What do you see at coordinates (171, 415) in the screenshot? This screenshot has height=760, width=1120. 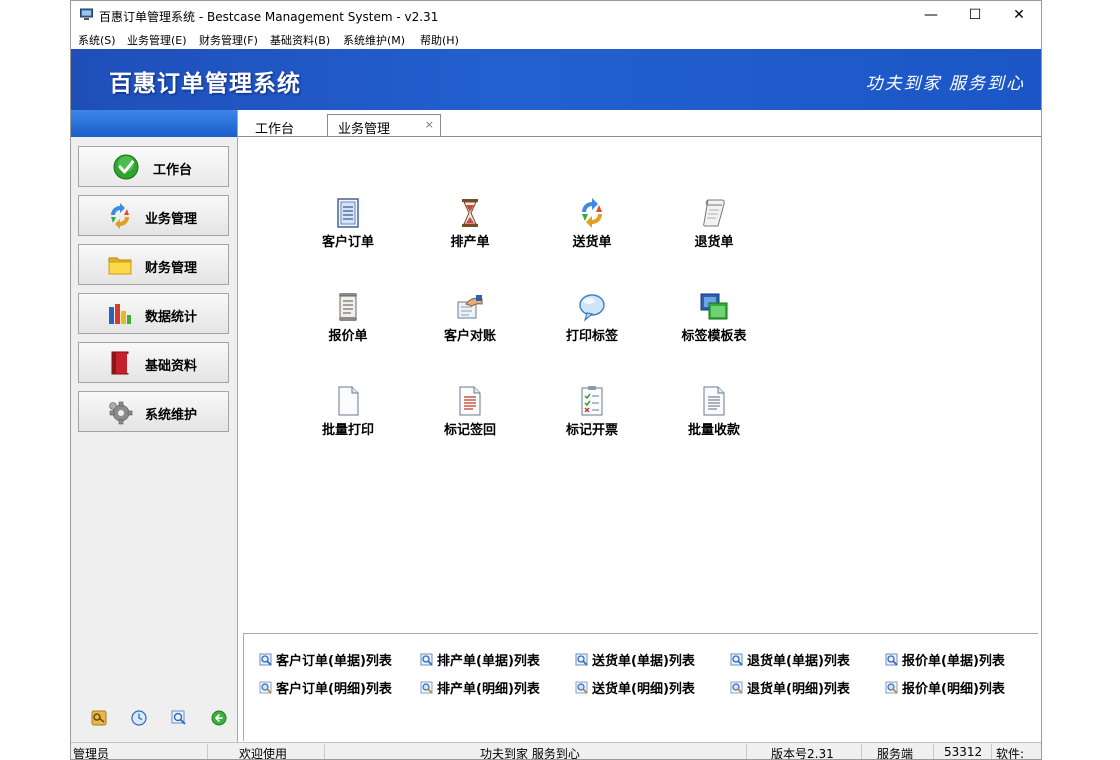 I see `sidebar-item-label: 系统维护` at bounding box center [171, 415].